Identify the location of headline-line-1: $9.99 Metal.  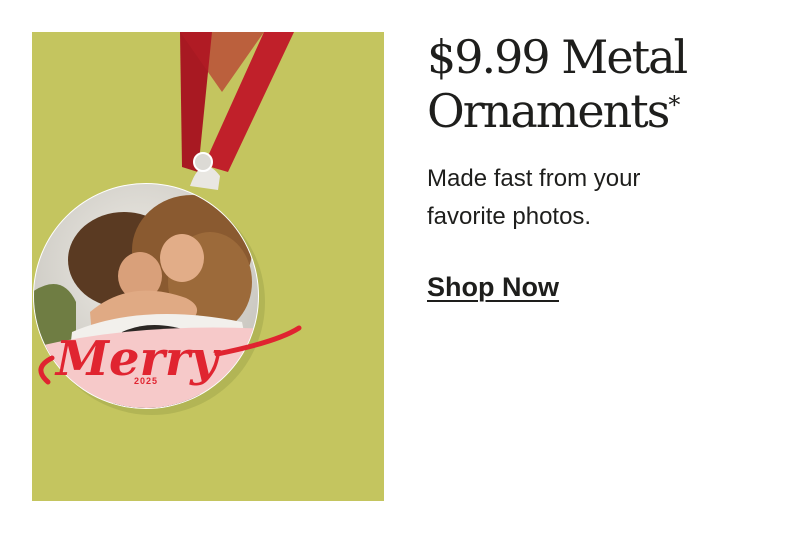
(557, 57).